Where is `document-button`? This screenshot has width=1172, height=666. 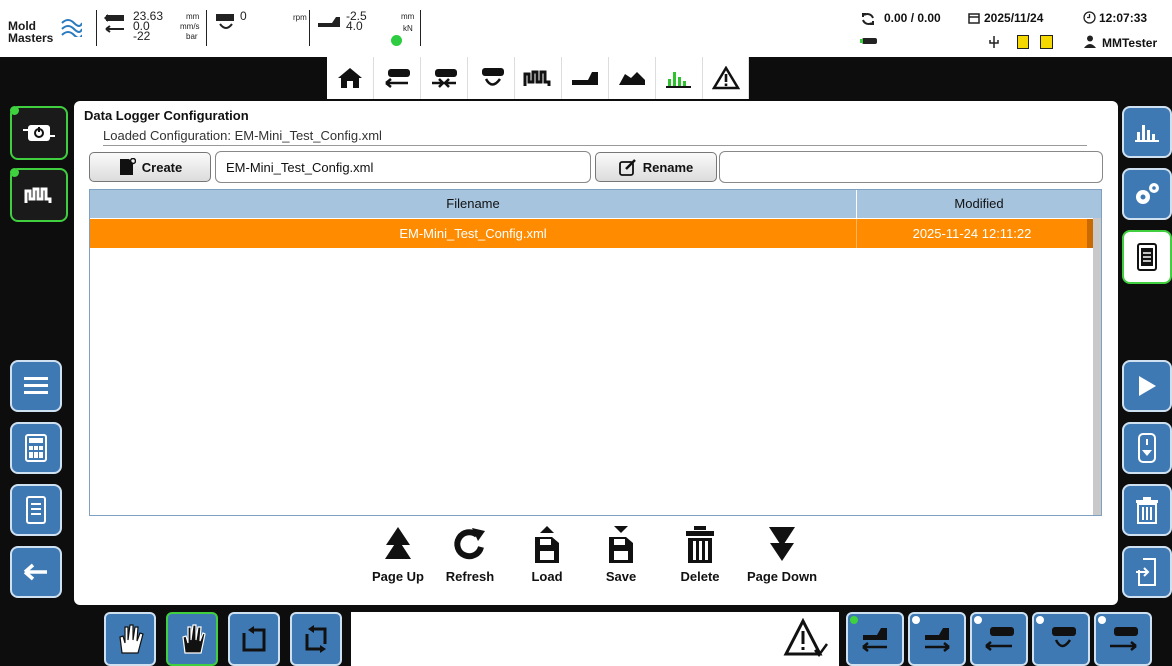 document-button is located at coordinates (36, 510).